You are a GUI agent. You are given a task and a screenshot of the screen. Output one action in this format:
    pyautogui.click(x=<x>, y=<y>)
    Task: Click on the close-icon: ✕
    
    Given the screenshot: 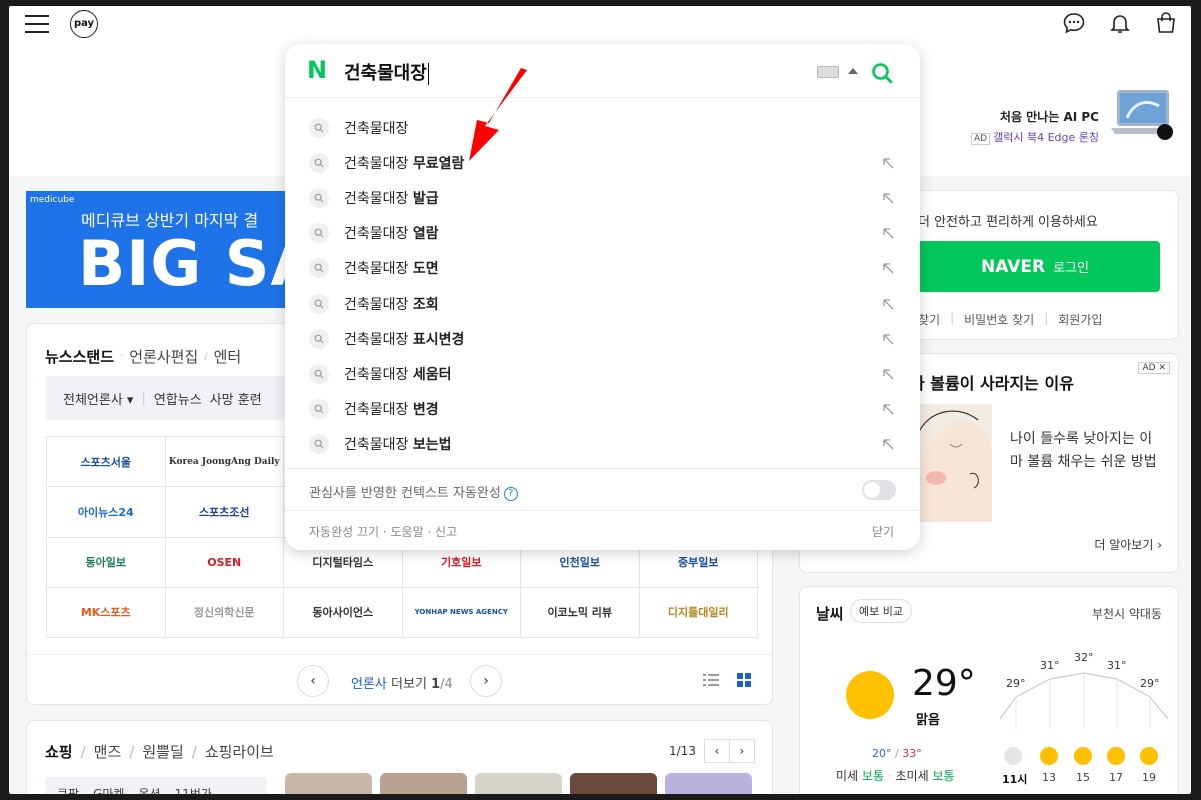 What is the action you would take?
    pyautogui.click(x=1162, y=368)
    